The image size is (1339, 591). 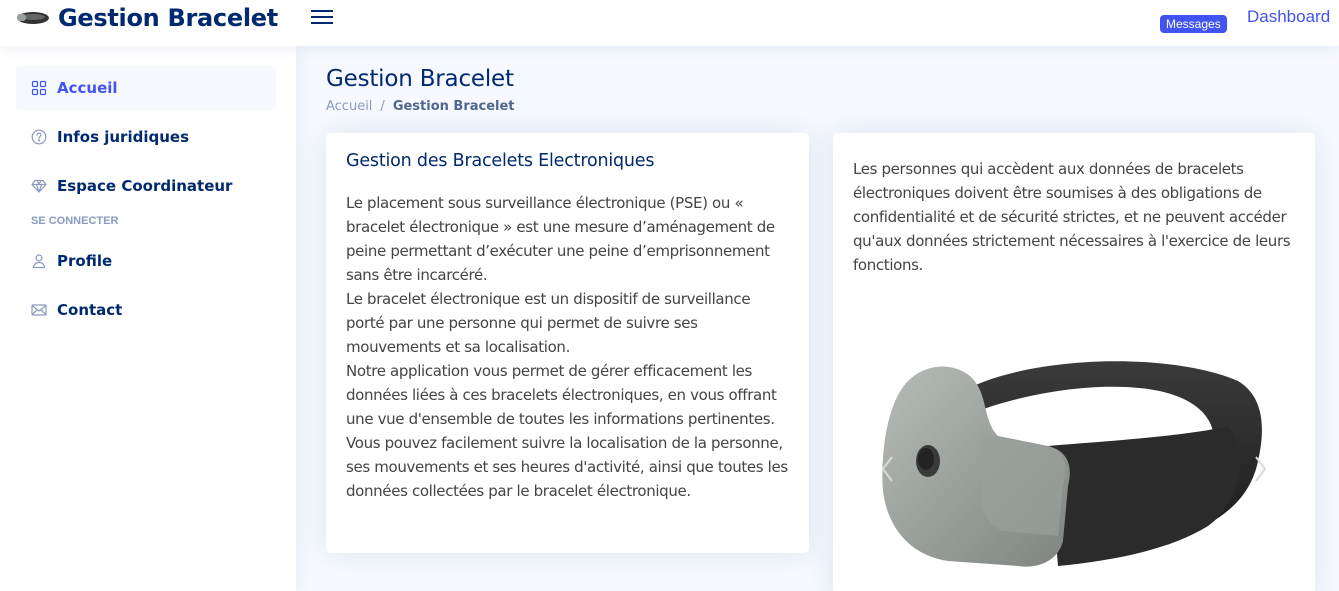 I want to click on image-carousel, so click(x=1074, y=471).